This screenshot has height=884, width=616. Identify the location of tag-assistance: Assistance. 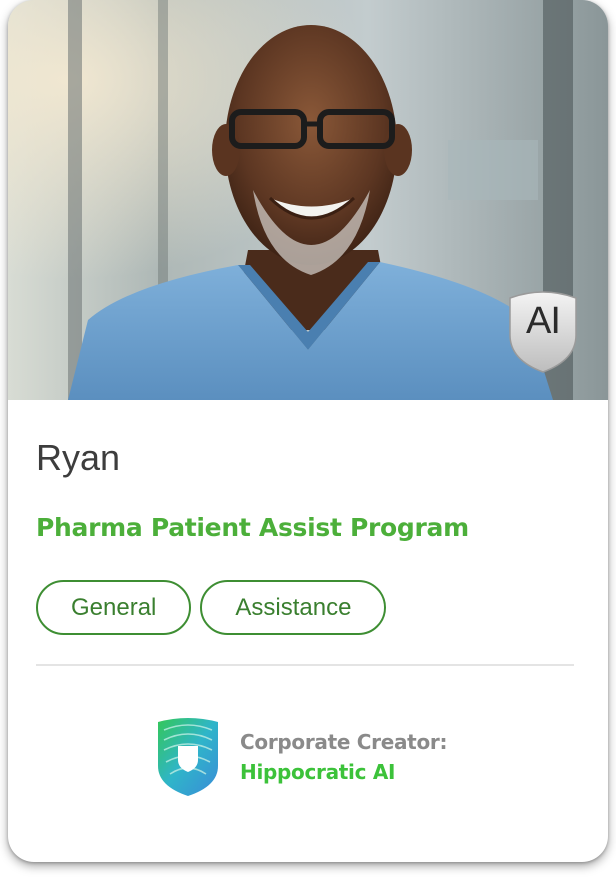
(293, 607).